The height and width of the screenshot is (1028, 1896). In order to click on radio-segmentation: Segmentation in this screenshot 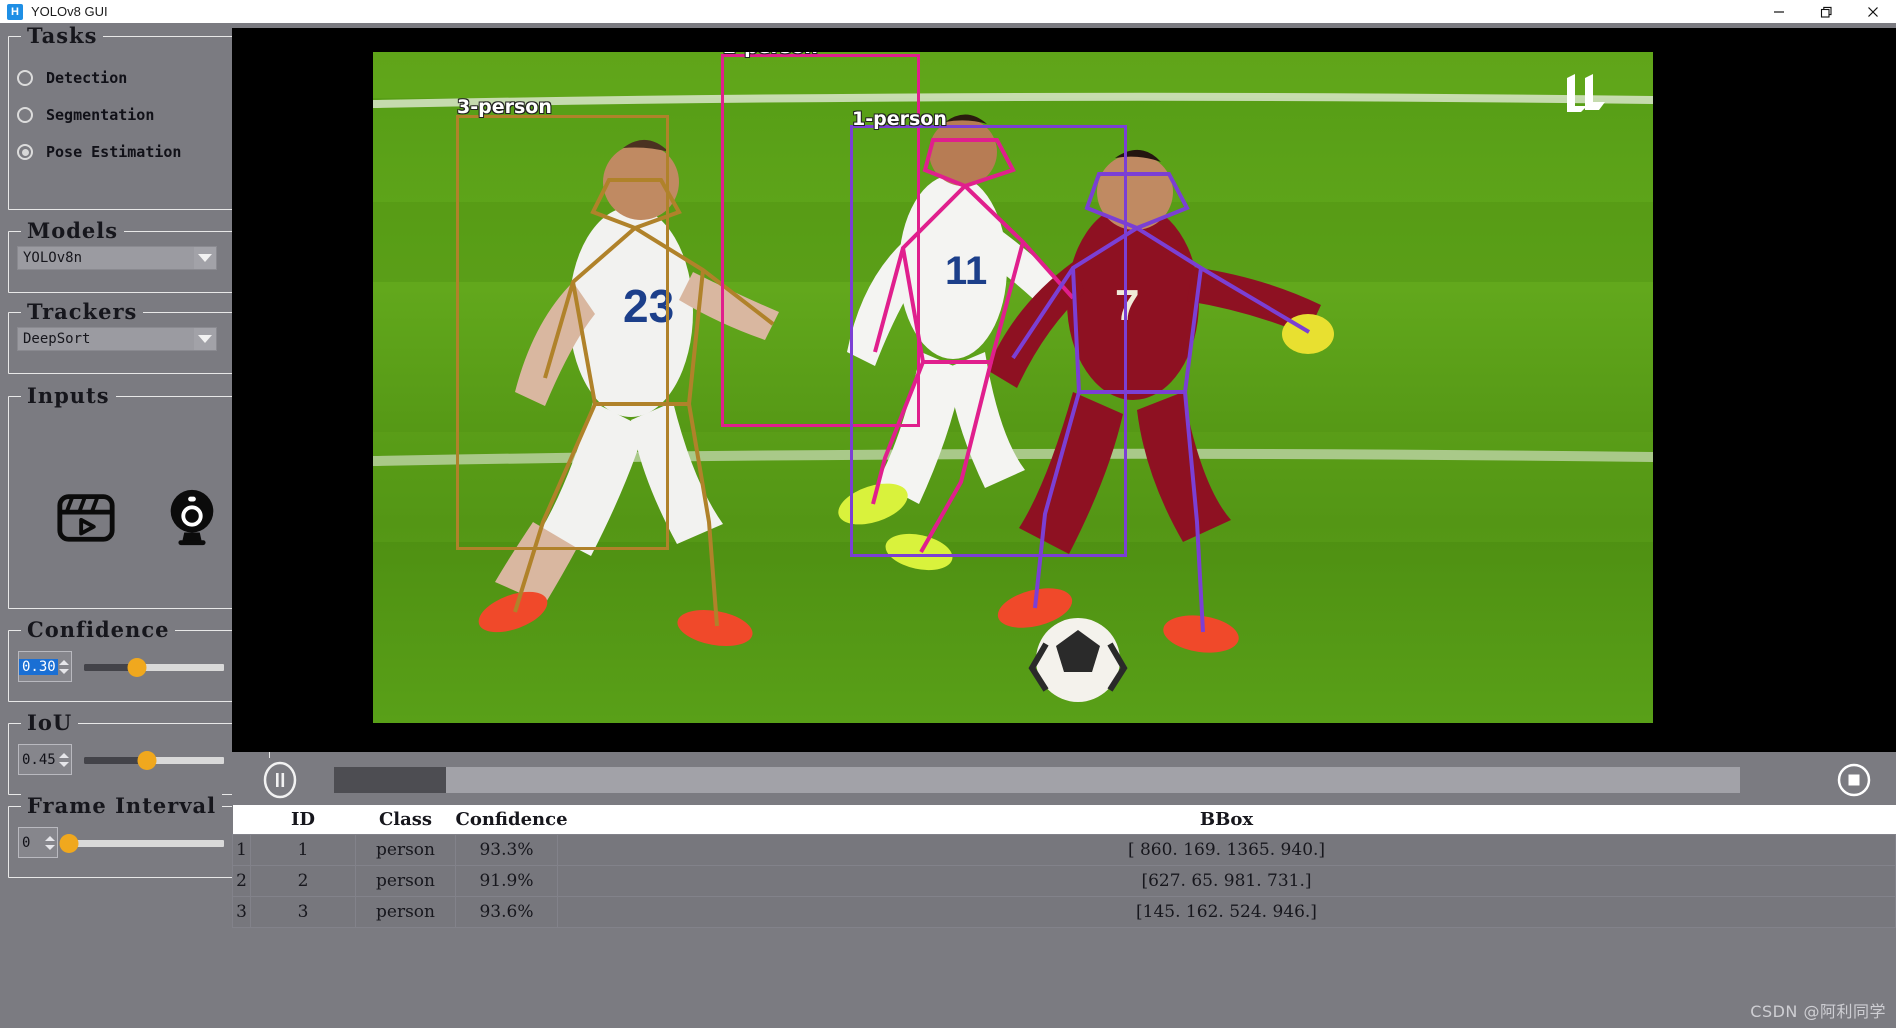, I will do `click(85, 115)`.